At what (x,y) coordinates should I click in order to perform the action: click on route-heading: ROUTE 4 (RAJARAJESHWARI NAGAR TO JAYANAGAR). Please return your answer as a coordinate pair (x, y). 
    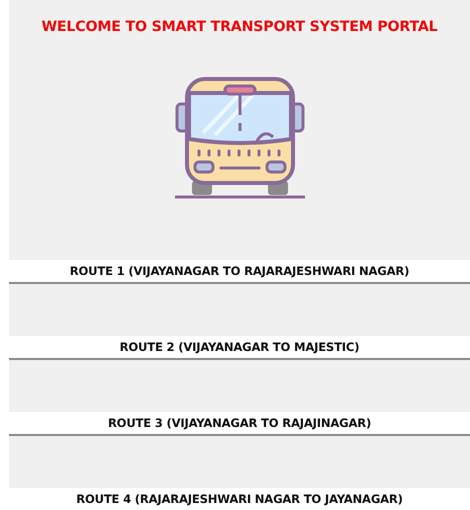
    Looking at the image, I should click on (239, 499).